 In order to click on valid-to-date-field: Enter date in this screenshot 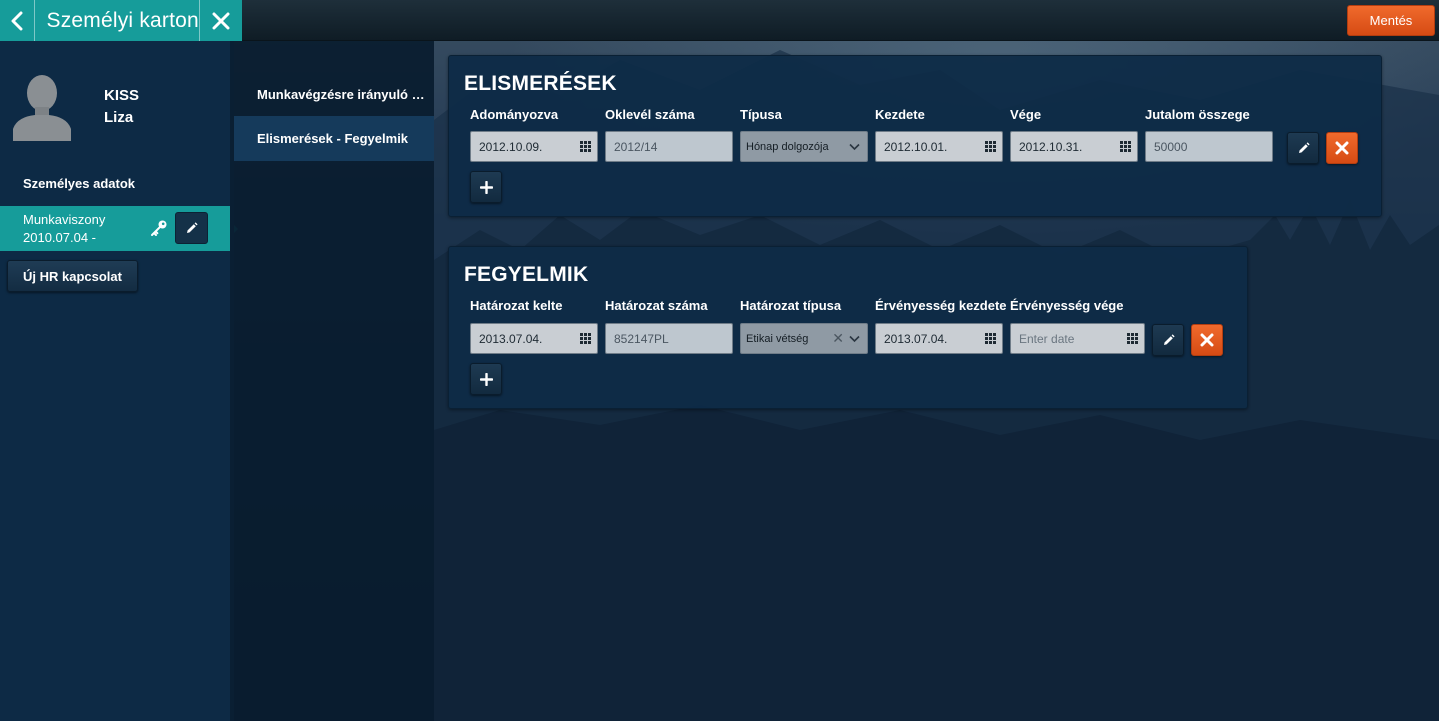, I will do `click(1077, 338)`.